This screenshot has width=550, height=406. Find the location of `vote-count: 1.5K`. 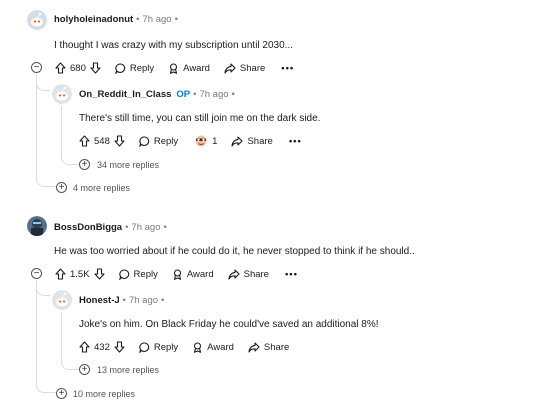

vote-count: 1.5K is located at coordinates (80, 274).